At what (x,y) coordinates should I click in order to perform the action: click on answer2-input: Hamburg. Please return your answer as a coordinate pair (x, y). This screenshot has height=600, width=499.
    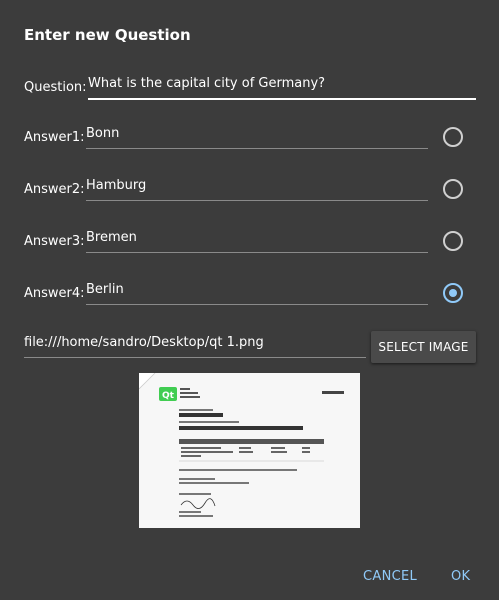
    Looking at the image, I should click on (257, 189).